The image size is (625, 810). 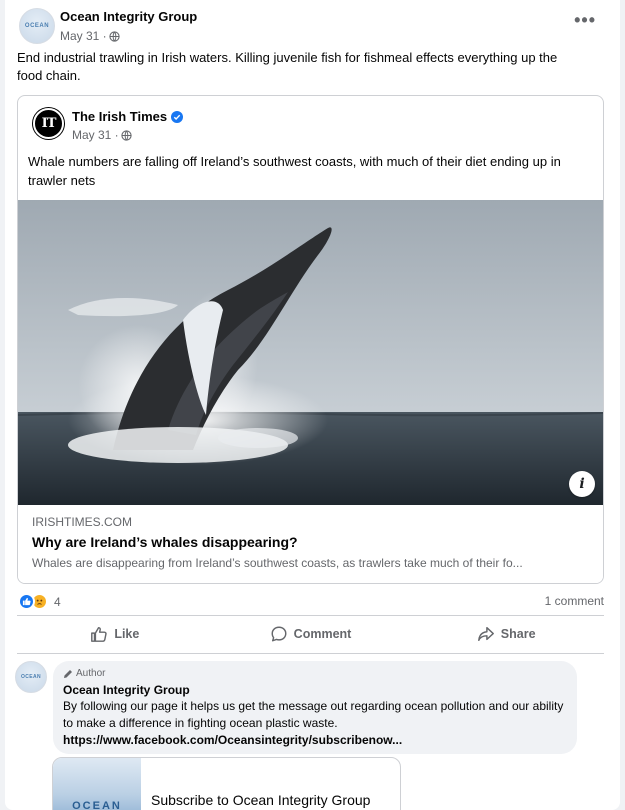 What do you see at coordinates (83, 36) in the screenshot?
I see `post-date: May 31 ·` at bounding box center [83, 36].